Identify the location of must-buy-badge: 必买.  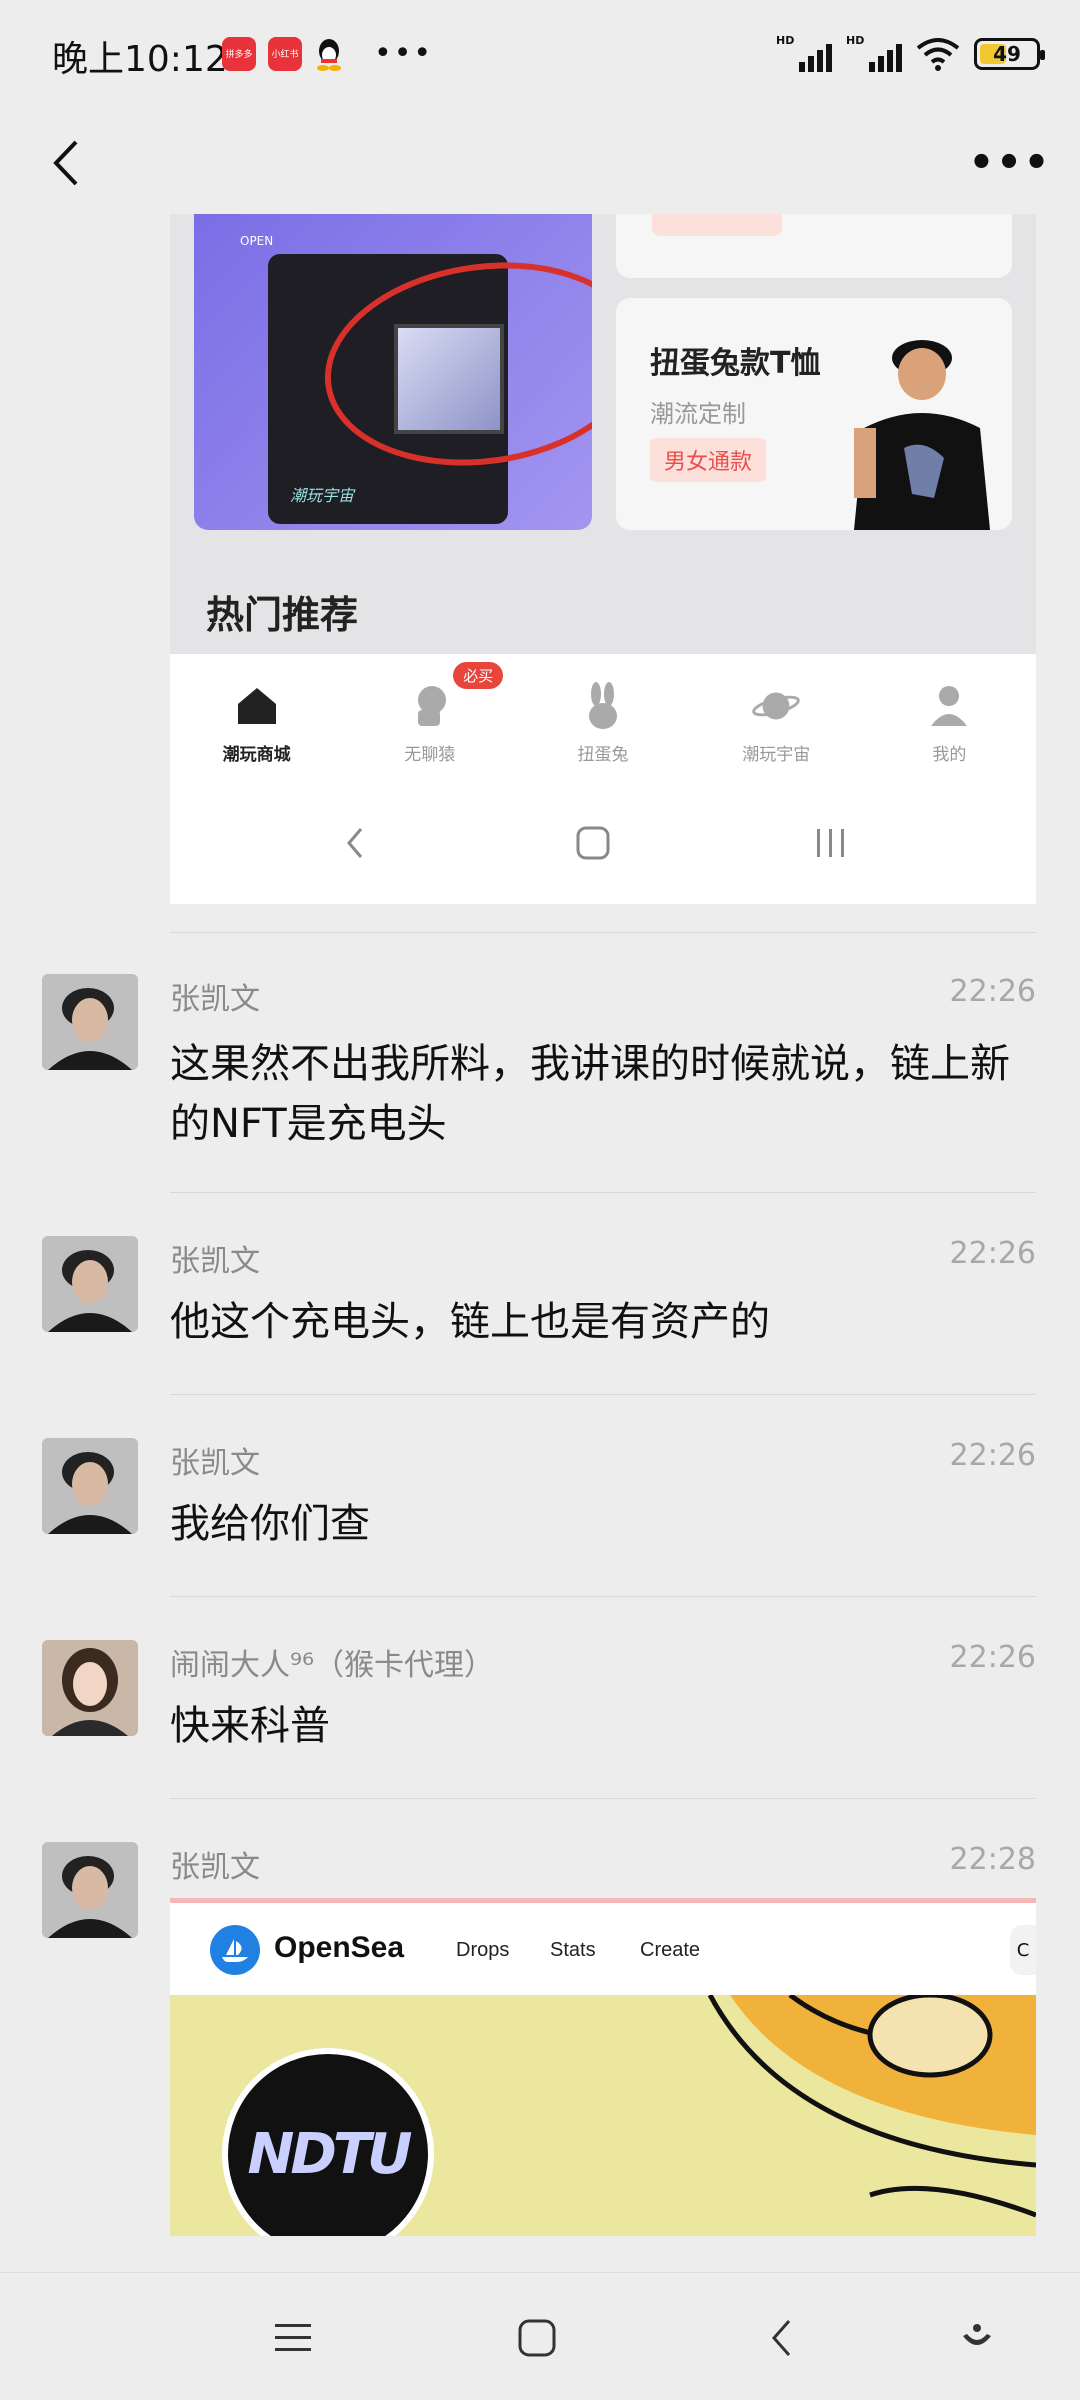
(478, 675).